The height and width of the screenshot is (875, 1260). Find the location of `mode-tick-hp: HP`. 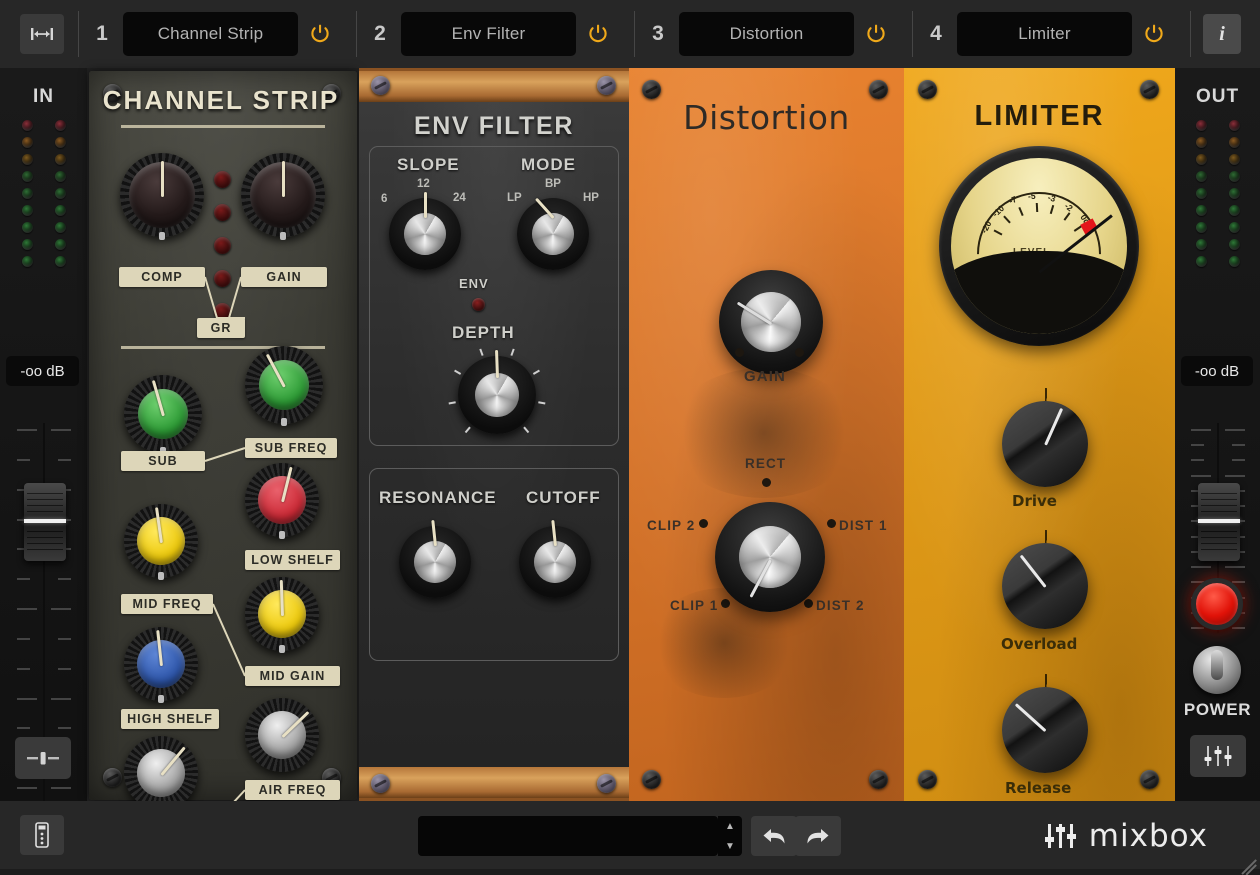

mode-tick-hp: HP is located at coordinates (591, 198).